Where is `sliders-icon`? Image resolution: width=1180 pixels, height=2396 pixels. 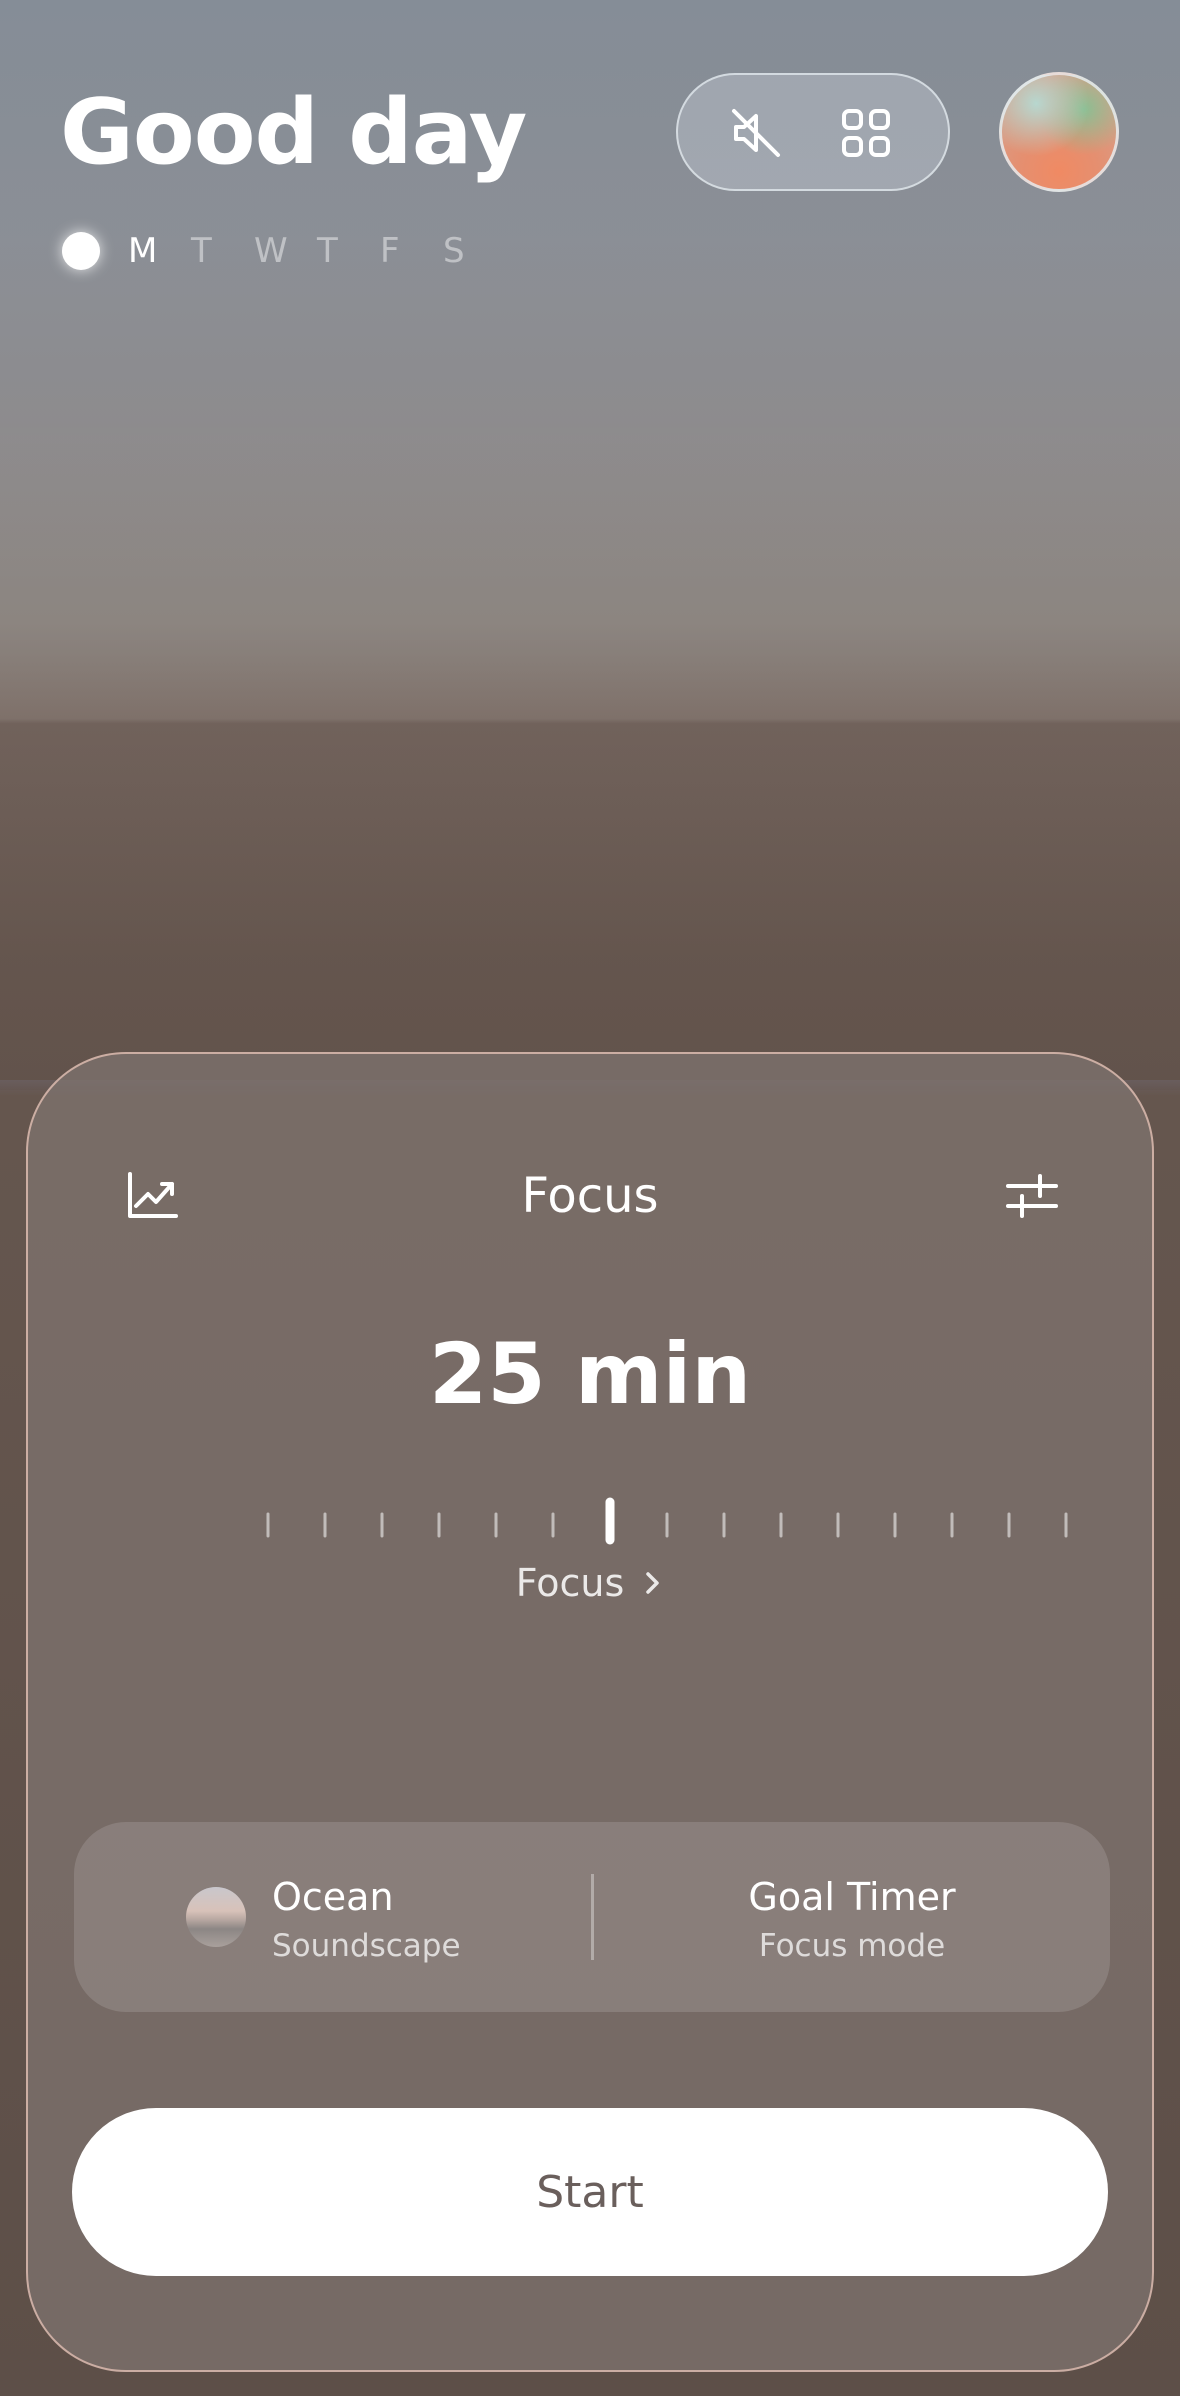 sliders-icon is located at coordinates (1032, 1196).